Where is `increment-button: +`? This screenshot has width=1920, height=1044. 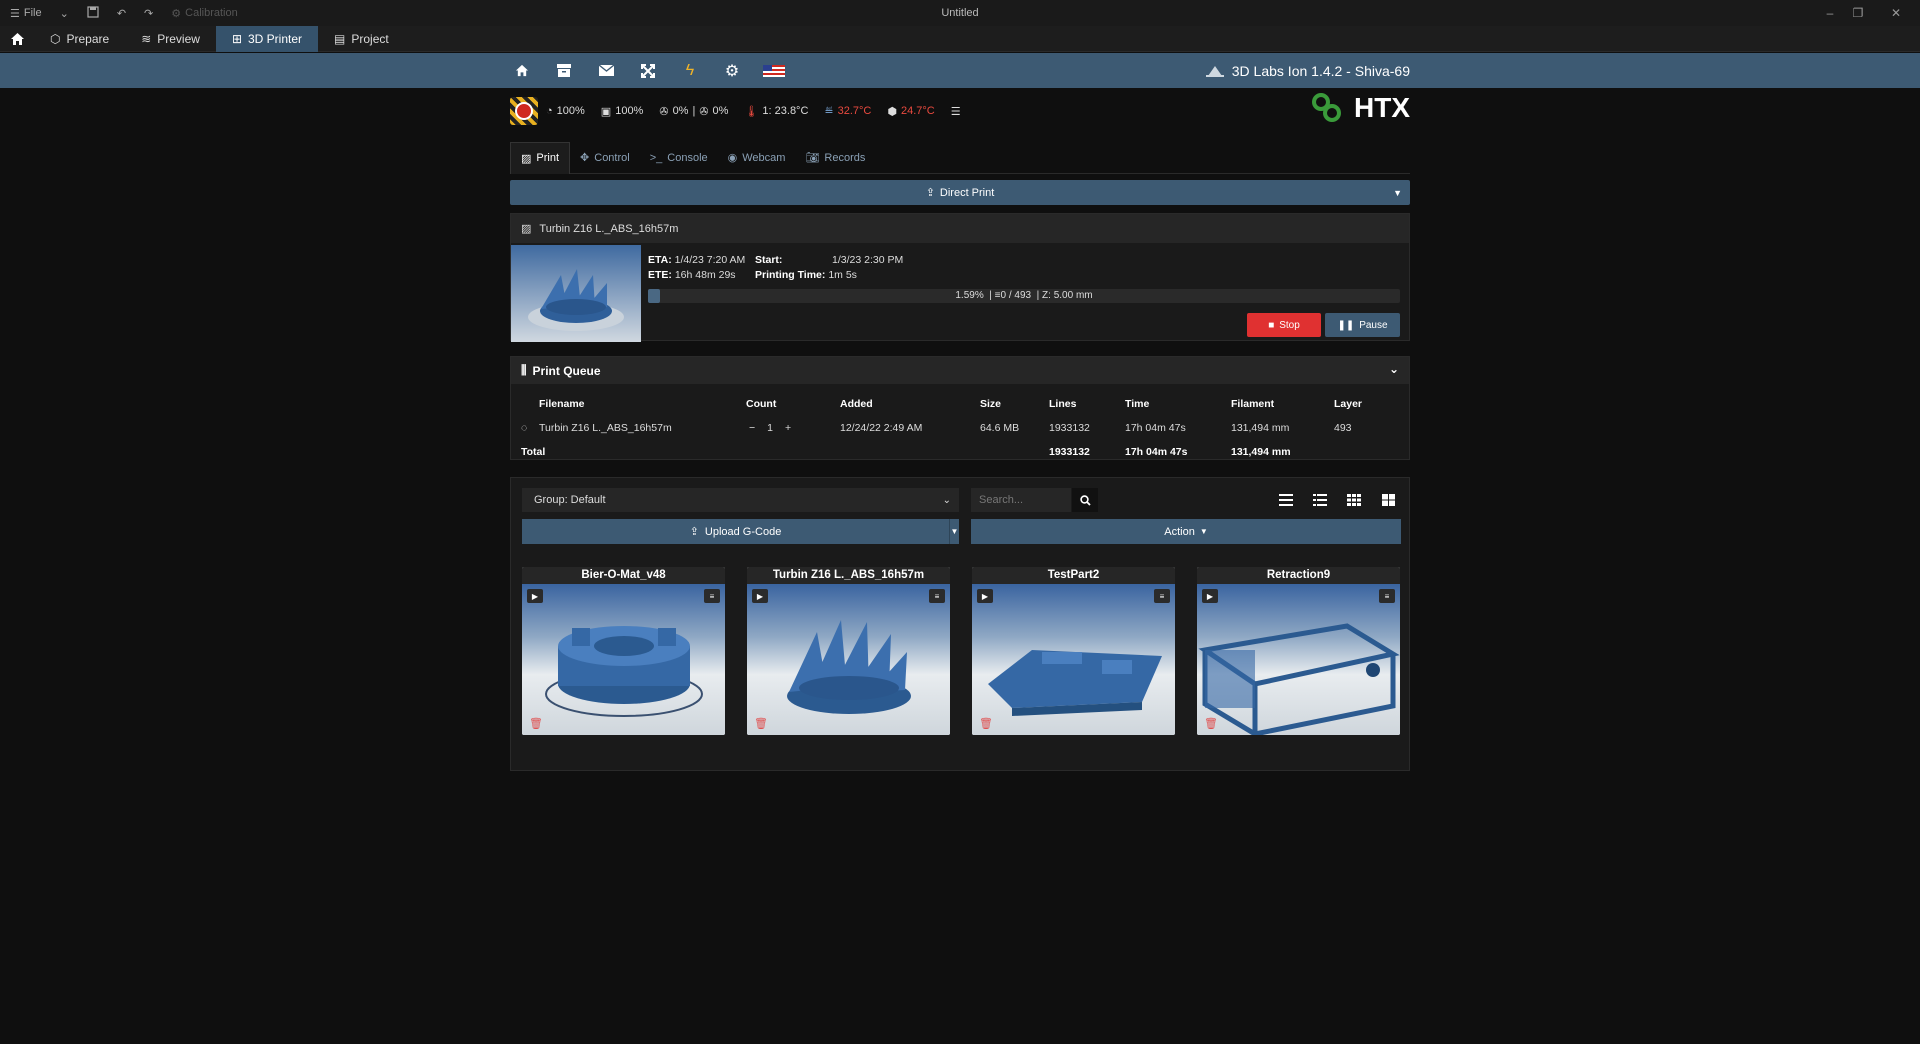 increment-button: + is located at coordinates (788, 428).